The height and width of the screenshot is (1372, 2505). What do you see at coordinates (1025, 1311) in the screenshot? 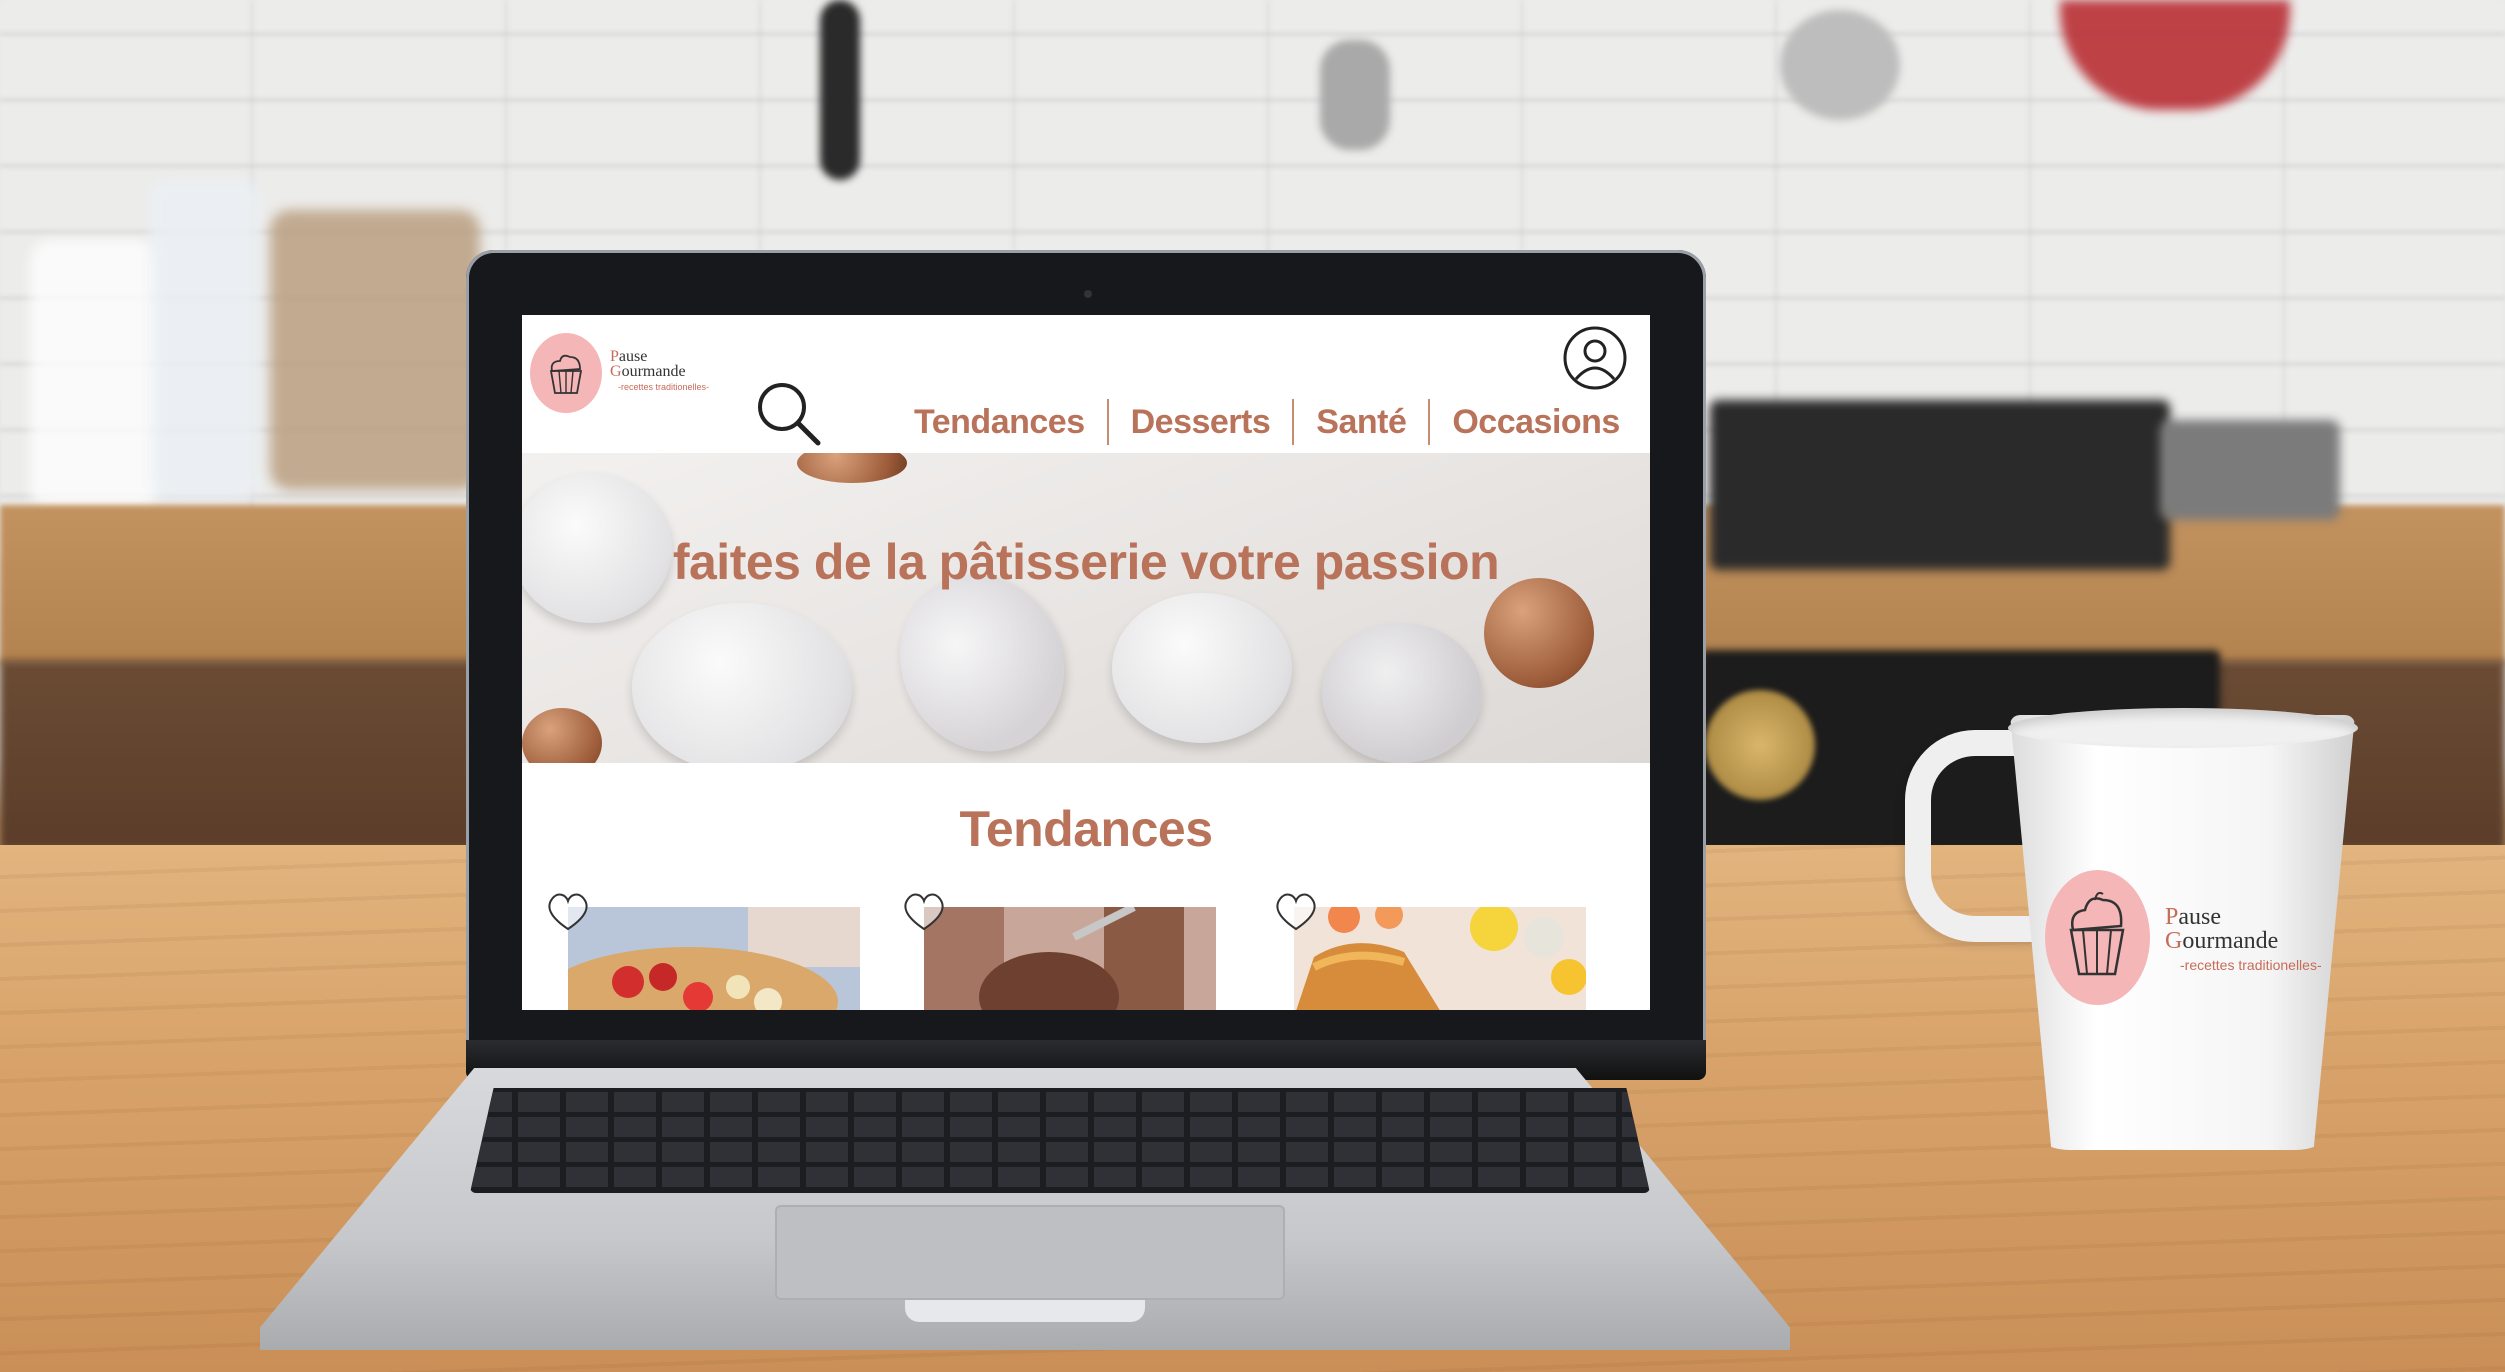
I see `laptop-lip` at bounding box center [1025, 1311].